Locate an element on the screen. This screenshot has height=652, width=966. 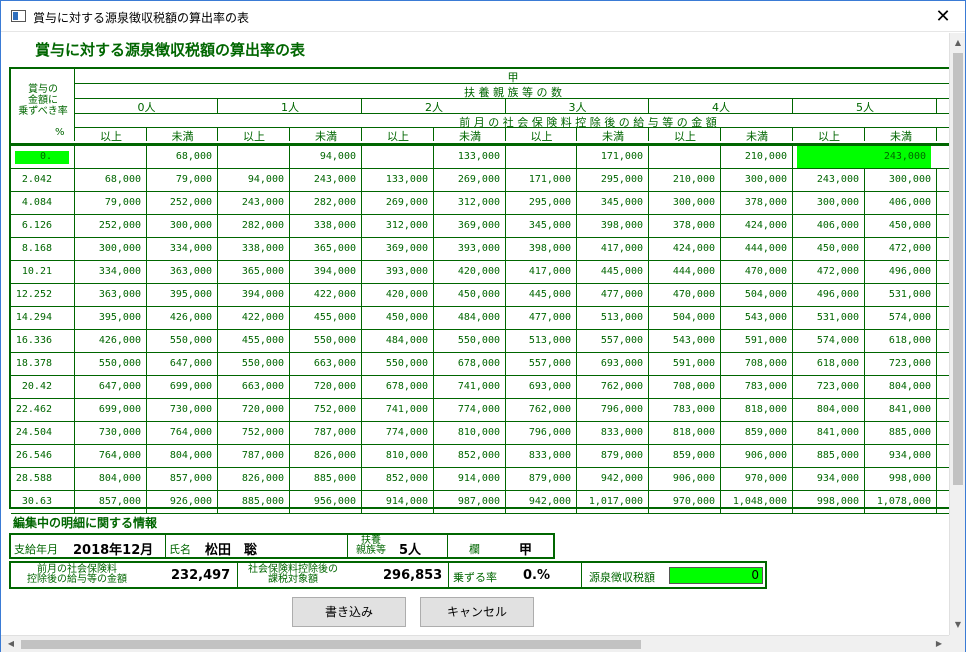
ijou-cell: 942,000 is located at coordinates (541, 502).